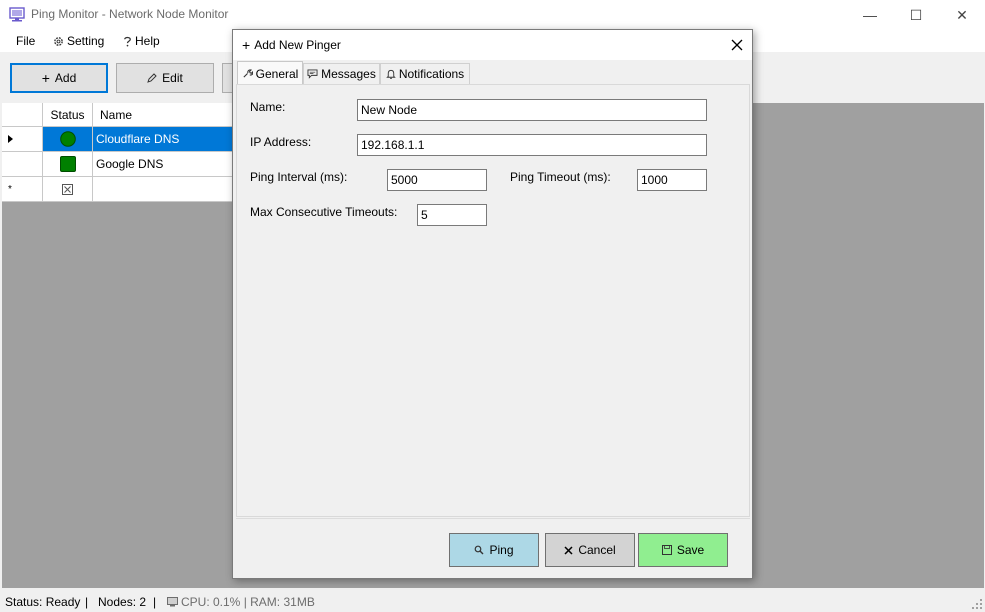 This screenshot has height=612, width=985. I want to click on ping-timeout-input, so click(672, 180).